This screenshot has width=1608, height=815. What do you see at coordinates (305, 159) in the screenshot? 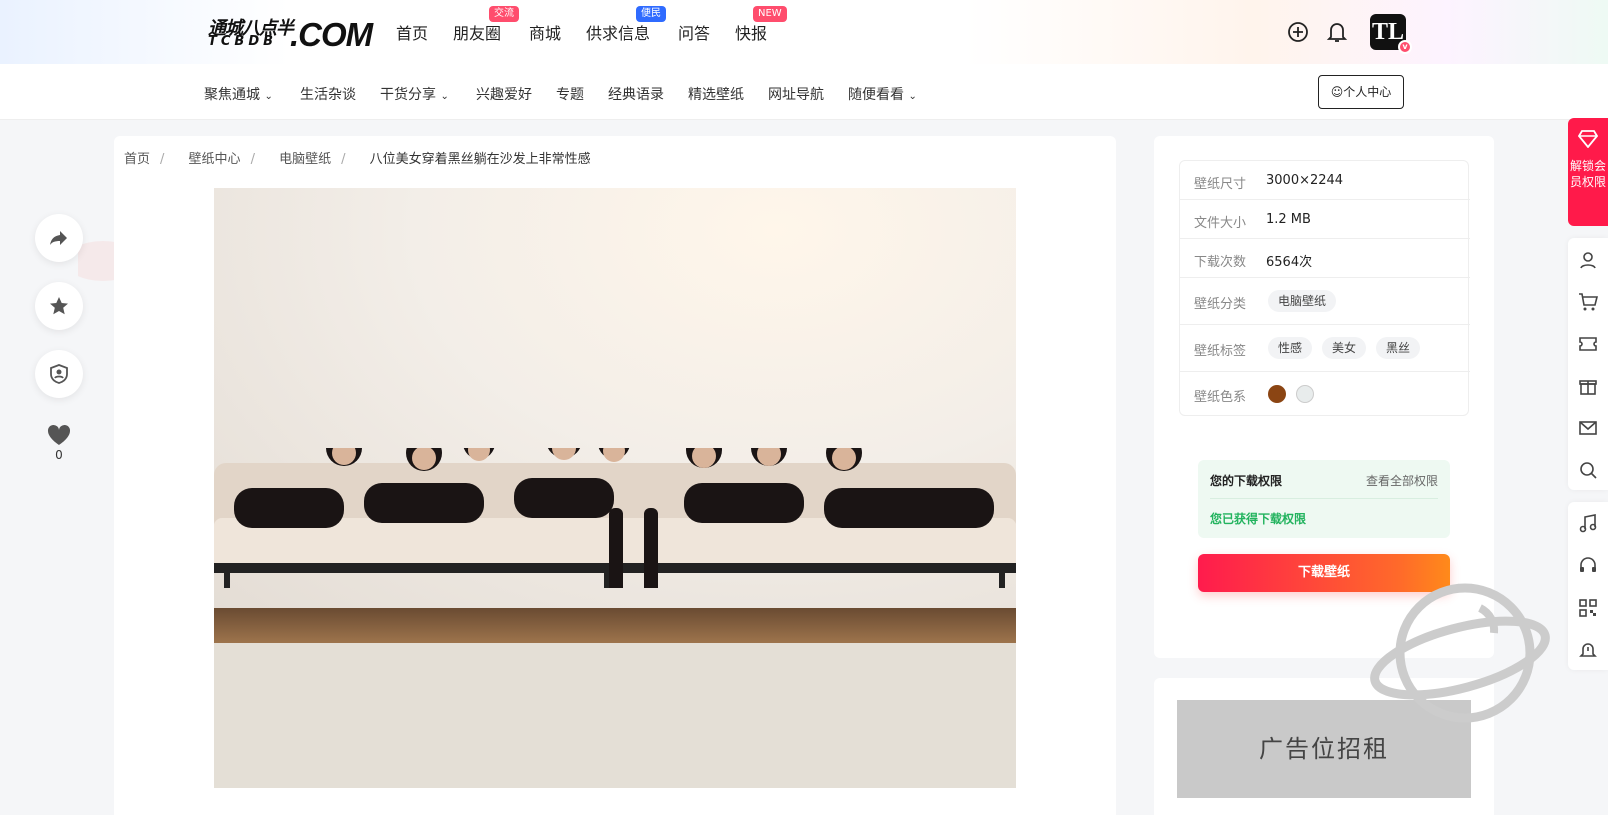
I see `breadcrumb-pc-wallpaper: 电脑壁纸` at bounding box center [305, 159].